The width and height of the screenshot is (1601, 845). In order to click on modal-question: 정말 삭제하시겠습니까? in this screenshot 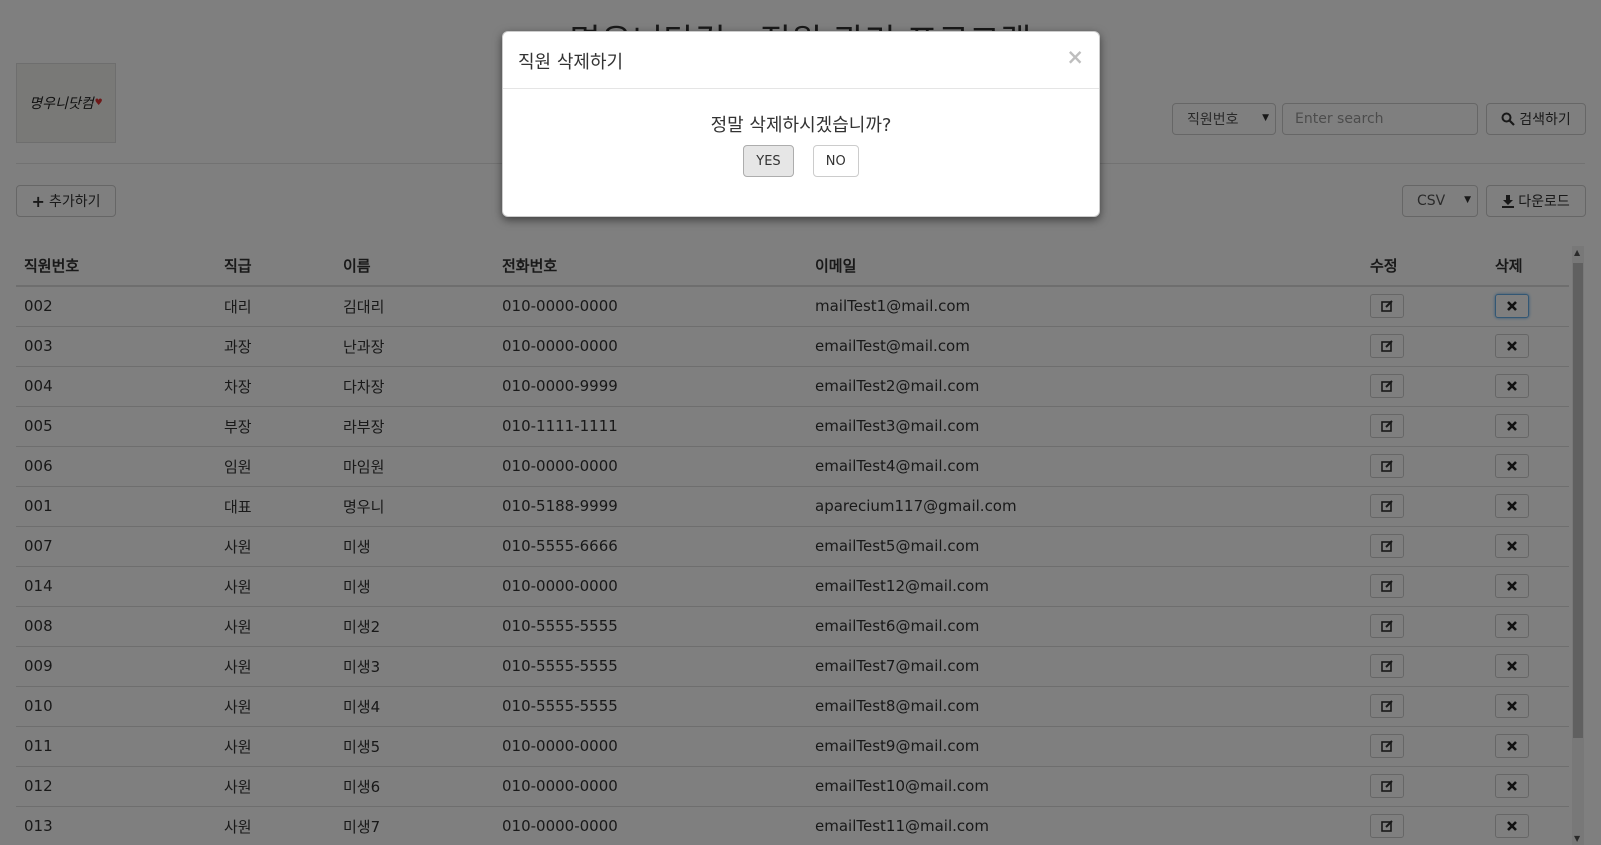, I will do `click(801, 125)`.